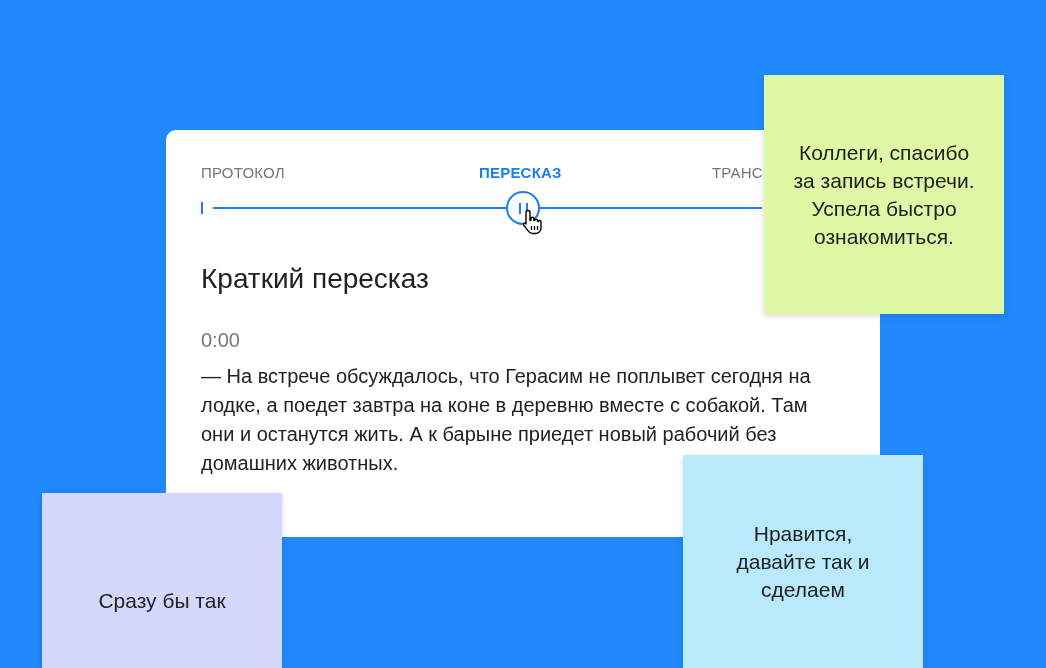  Describe the element at coordinates (315, 279) in the screenshot. I see `summary-heading: Краткий пересказ` at that location.